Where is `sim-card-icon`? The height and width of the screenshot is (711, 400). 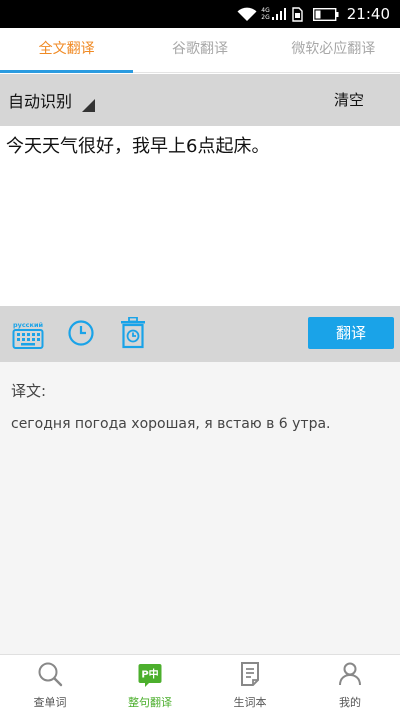
sim-card-icon is located at coordinates (297, 14).